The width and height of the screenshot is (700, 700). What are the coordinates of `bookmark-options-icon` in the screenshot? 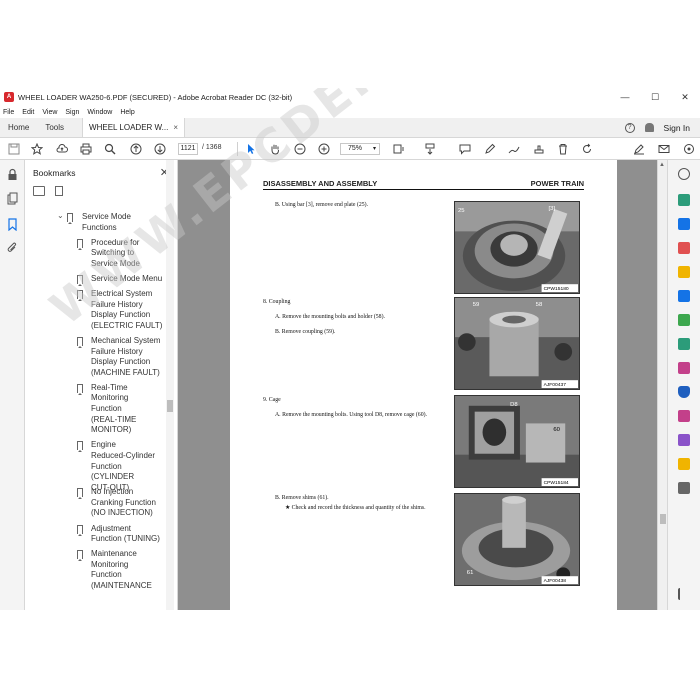 It's located at (39, 191).